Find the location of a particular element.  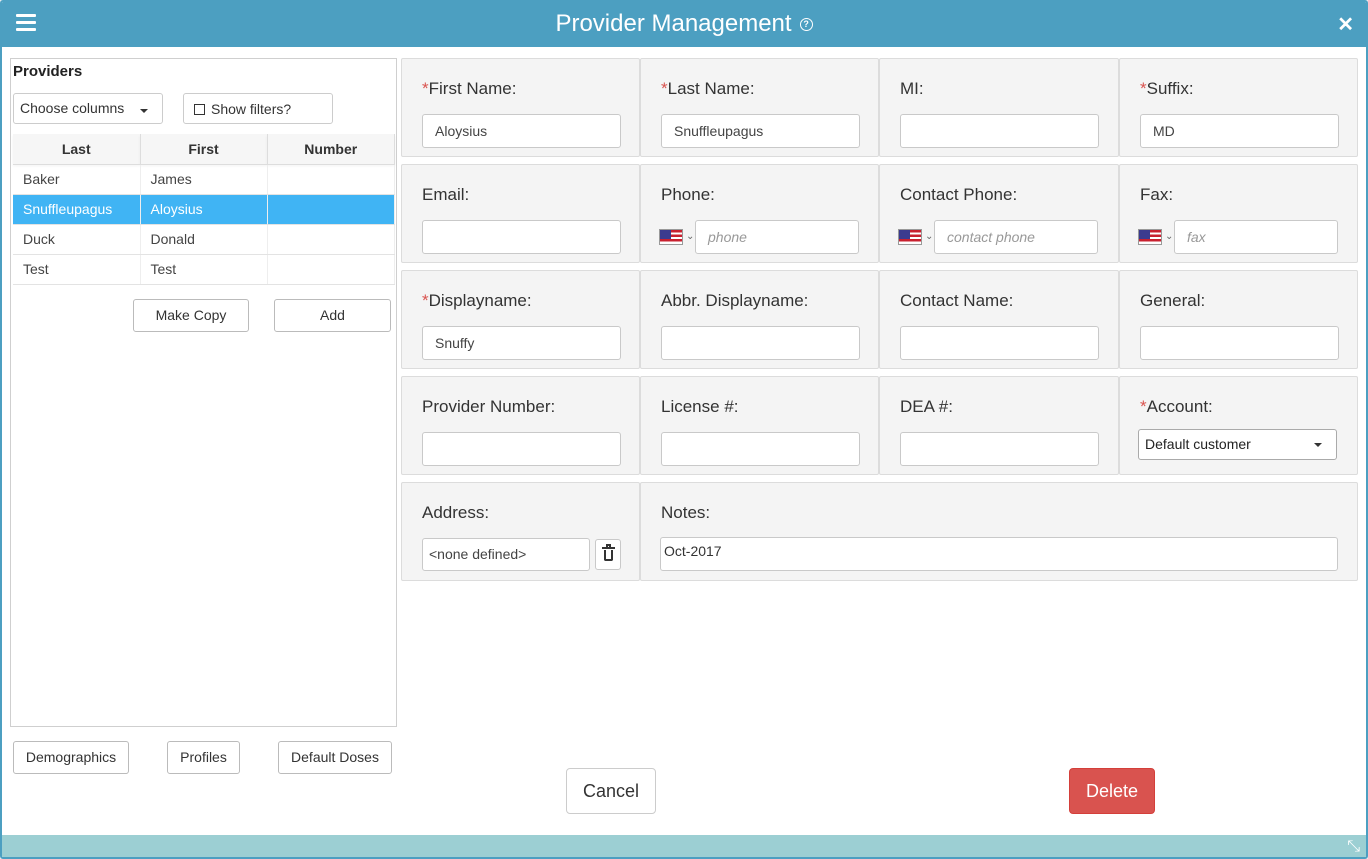

last-name-cell: *Last Name: Snuffleupagus is located at coordinates (759, 107).